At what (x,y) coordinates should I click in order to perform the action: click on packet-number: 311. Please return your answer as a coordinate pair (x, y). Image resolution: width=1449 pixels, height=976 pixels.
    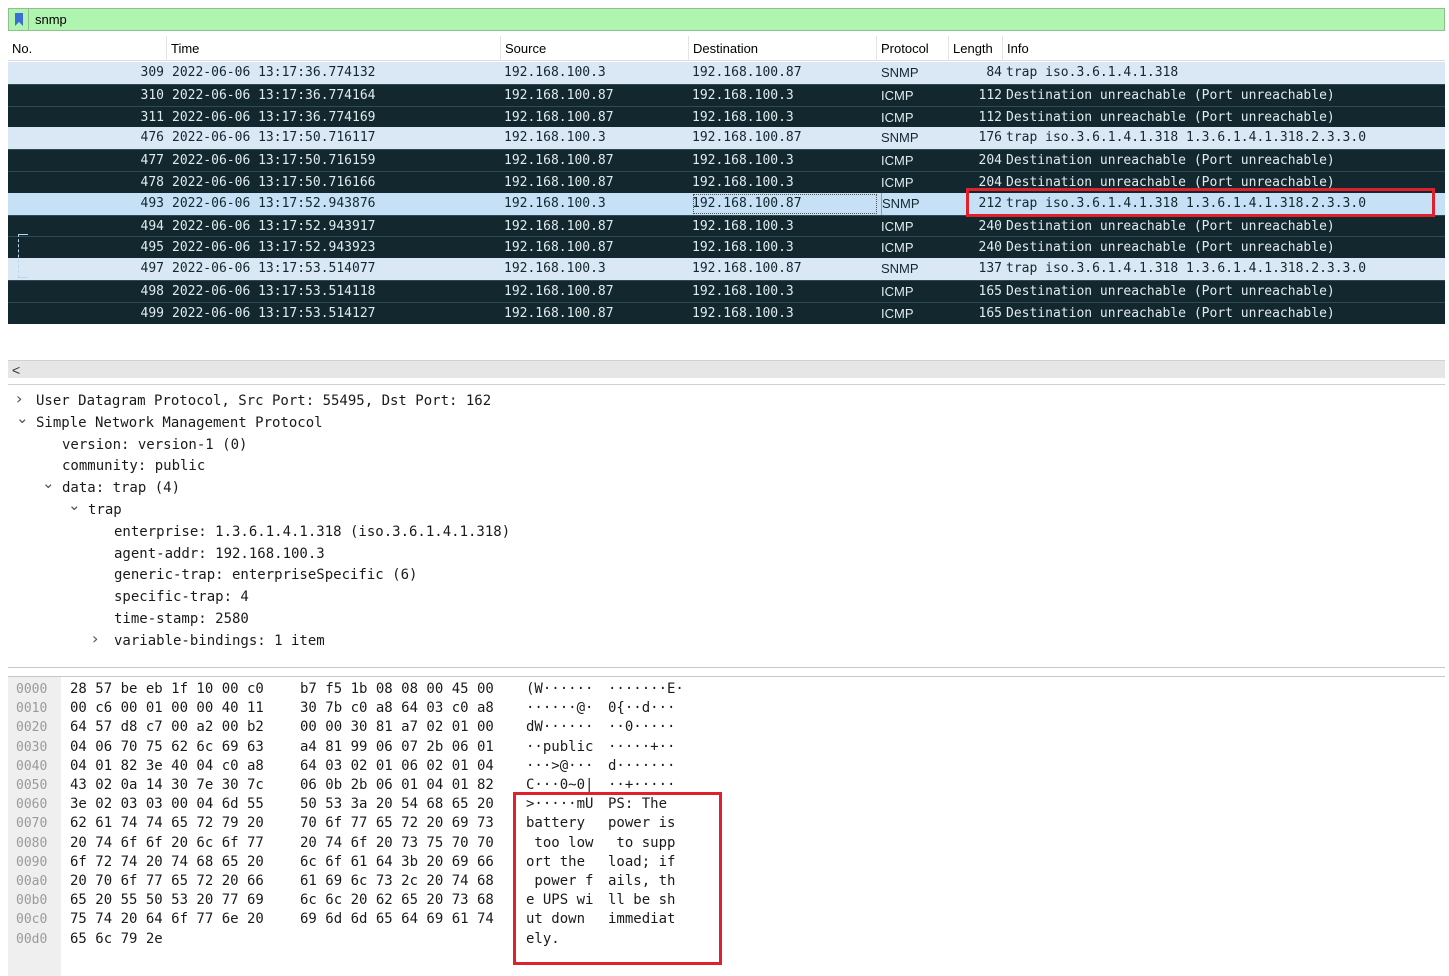
    Looking at the image, I should click on (152, 117).